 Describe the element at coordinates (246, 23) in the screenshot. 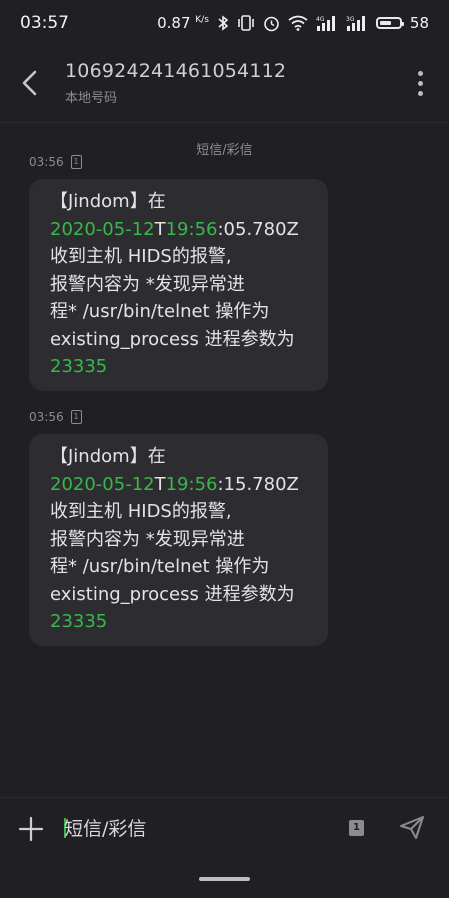

I see `vibrate-icon` at that location.